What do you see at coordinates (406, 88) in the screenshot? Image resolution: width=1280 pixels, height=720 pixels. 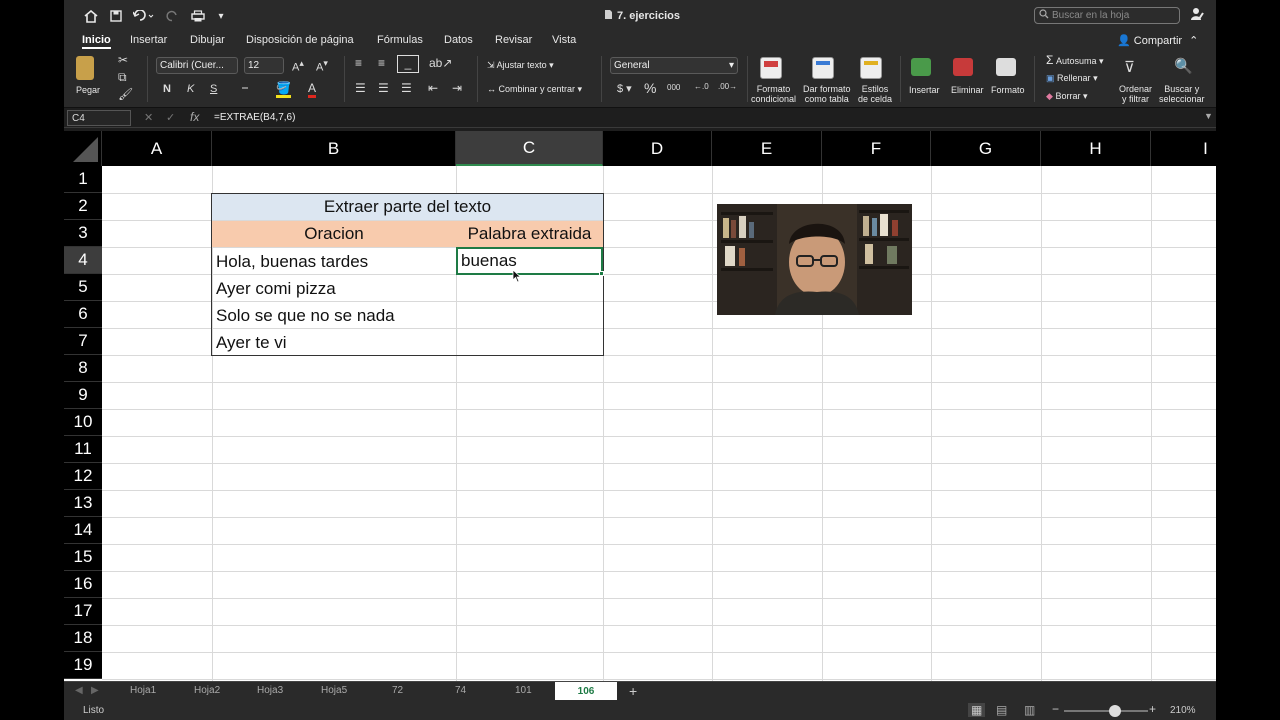 I see `align-right-icon: ☰` at bounding box center [406, 88].